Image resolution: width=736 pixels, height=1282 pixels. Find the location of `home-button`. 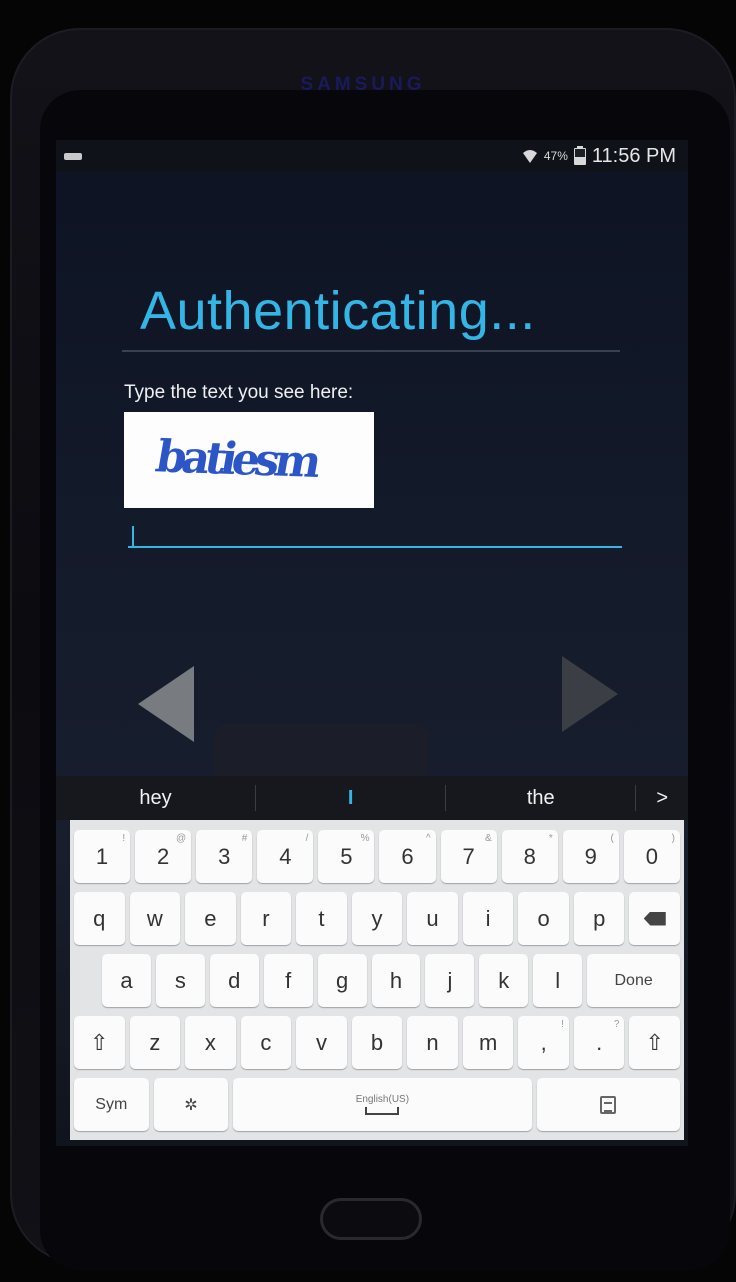

home-button is located at coordinates (371, 1219).